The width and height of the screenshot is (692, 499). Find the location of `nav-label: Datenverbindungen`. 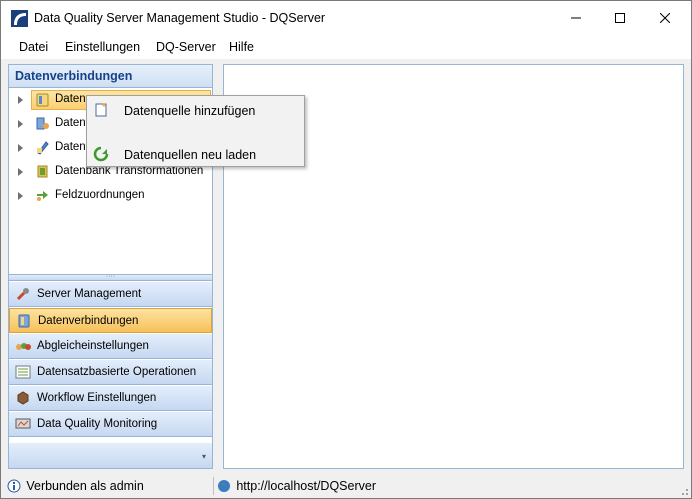

nav-label: Datenverbindungen is located at coordinates (88, 321).